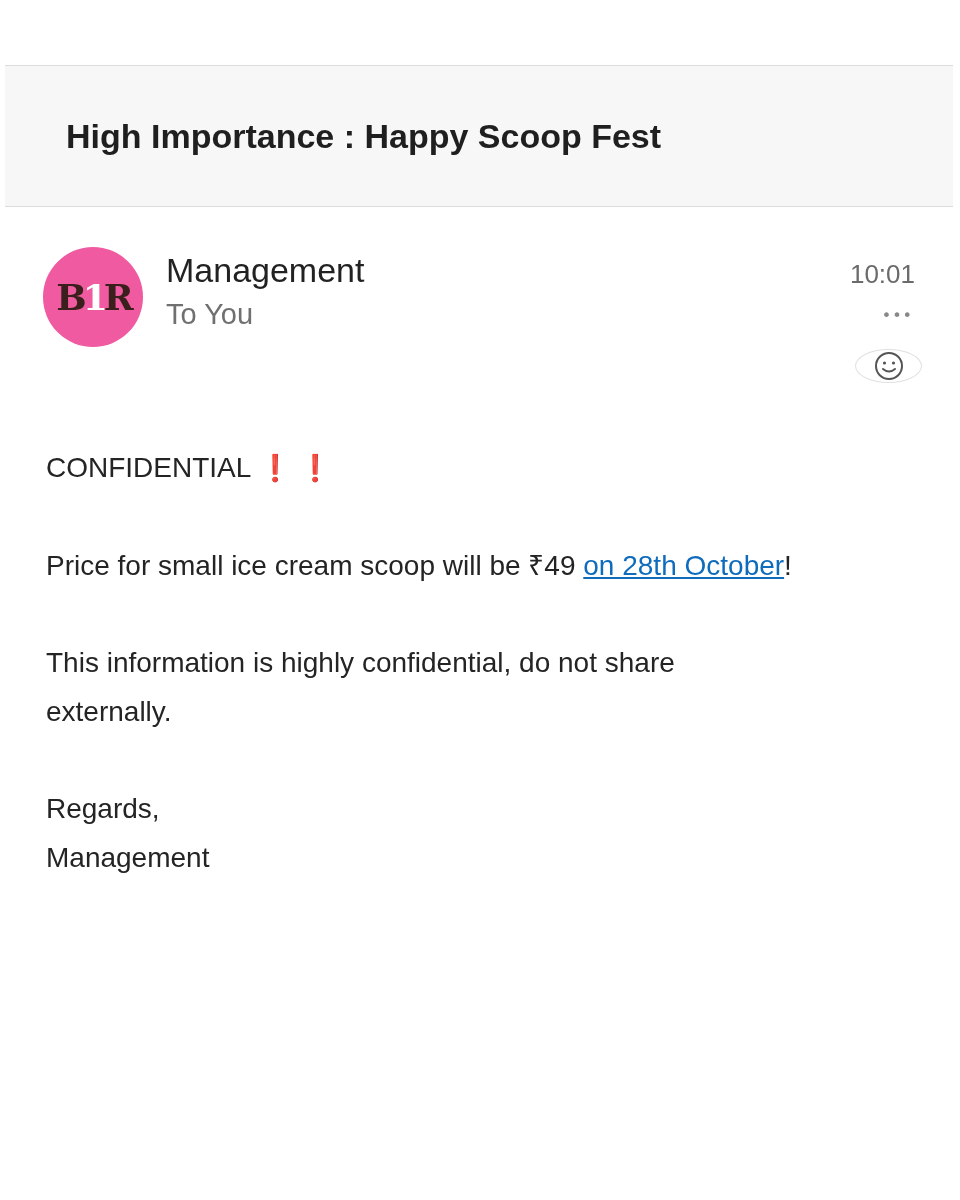 This screenshot has width=960, height=1200. Describe the element at coordinates (897, 315) in the screenshot. I see `more-options-button: •••` at that location.